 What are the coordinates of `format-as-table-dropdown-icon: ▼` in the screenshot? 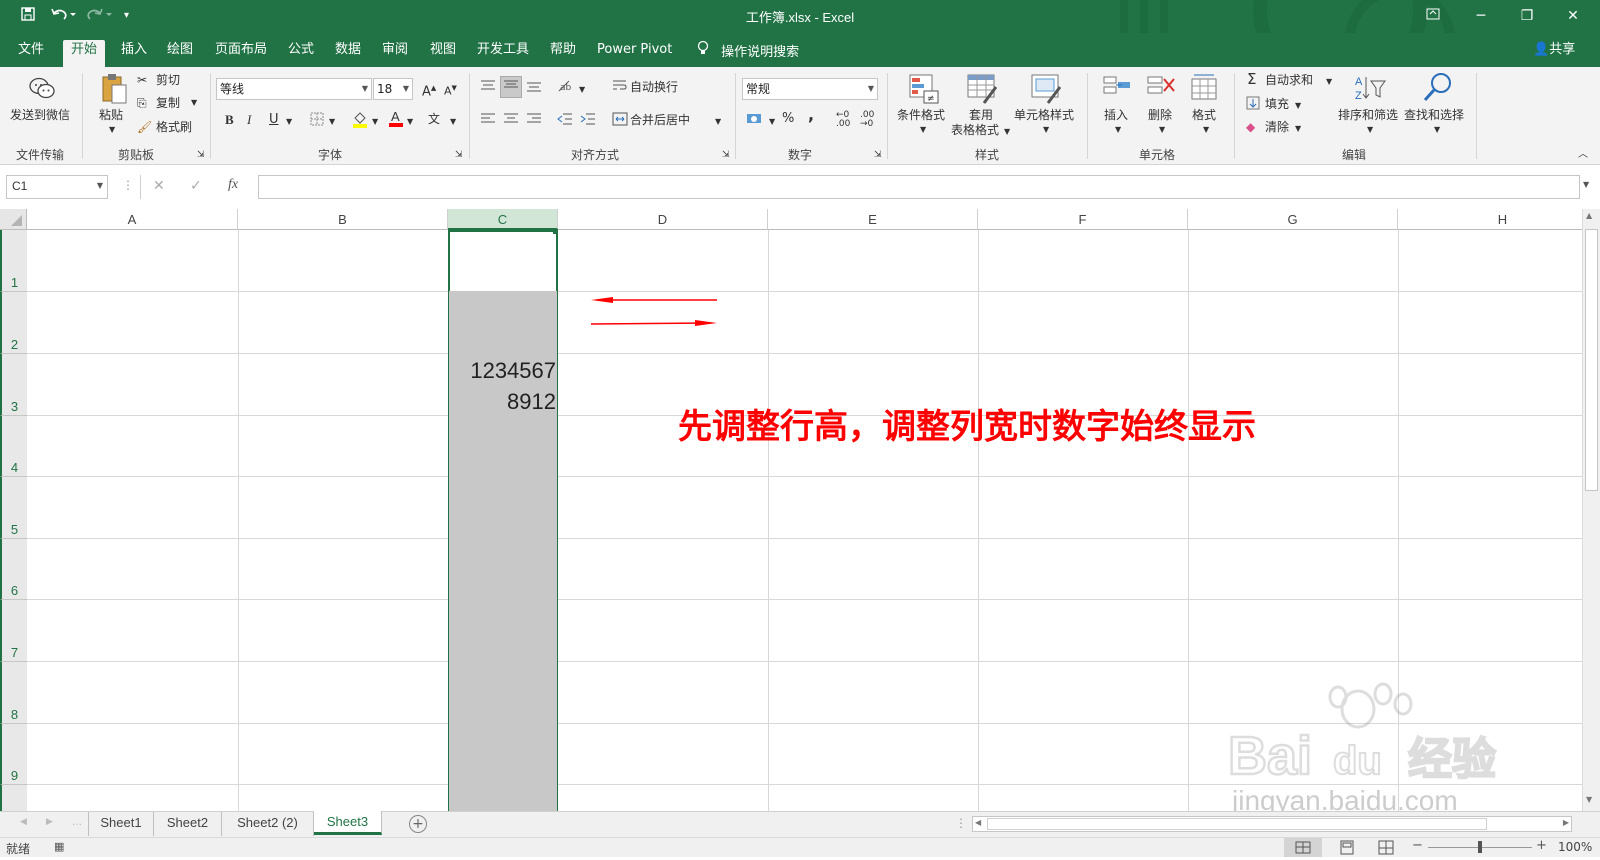 It's located at (1007, 132).